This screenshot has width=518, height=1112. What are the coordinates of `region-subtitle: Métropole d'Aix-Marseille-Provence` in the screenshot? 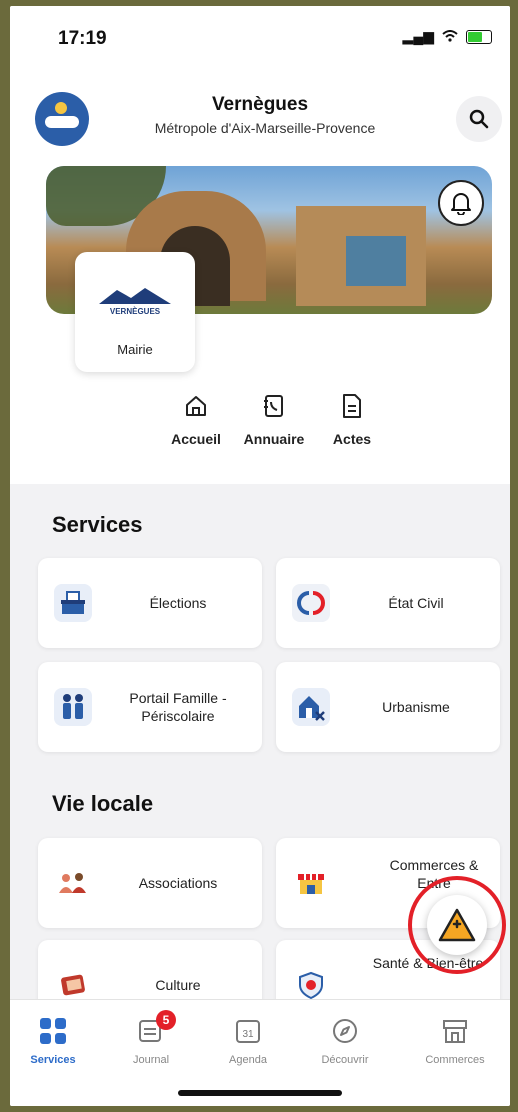 It's located at (265, 128).